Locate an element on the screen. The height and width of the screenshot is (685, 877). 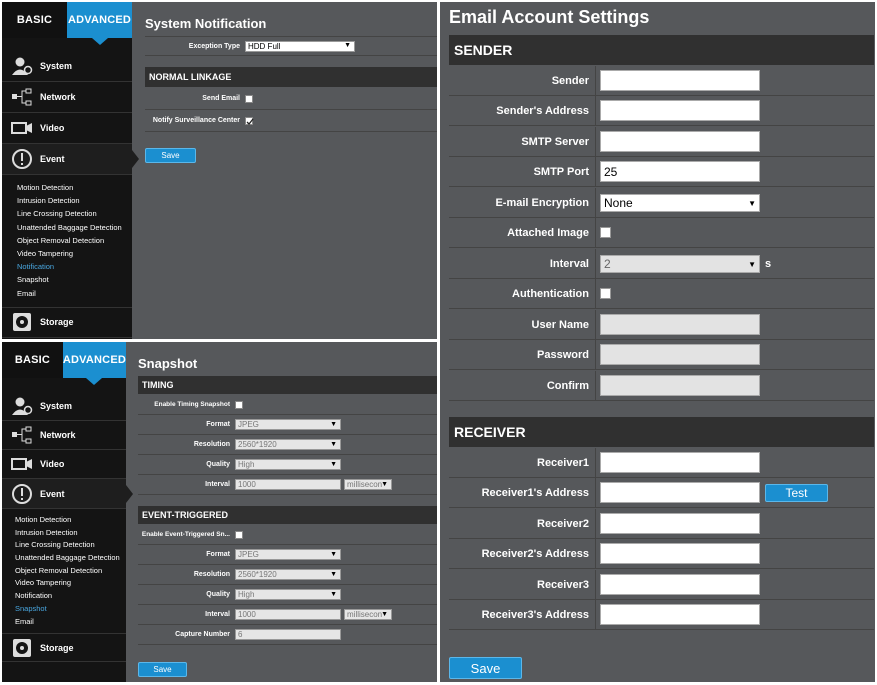
enable-timing-row: Enable Timing Snapshot is located at coordinates (287, 405).